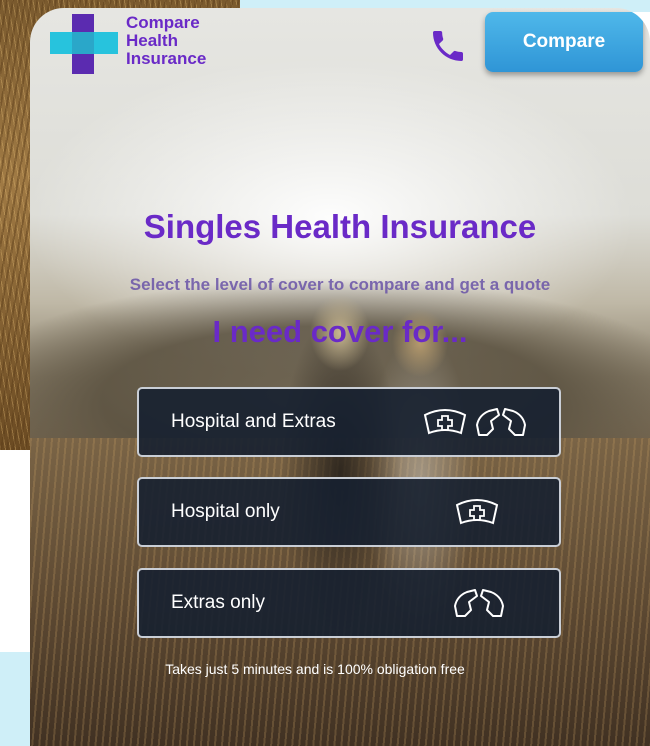 The image size is (650, 746). I want to click on option-label: Hospital only, so click(225, 511).